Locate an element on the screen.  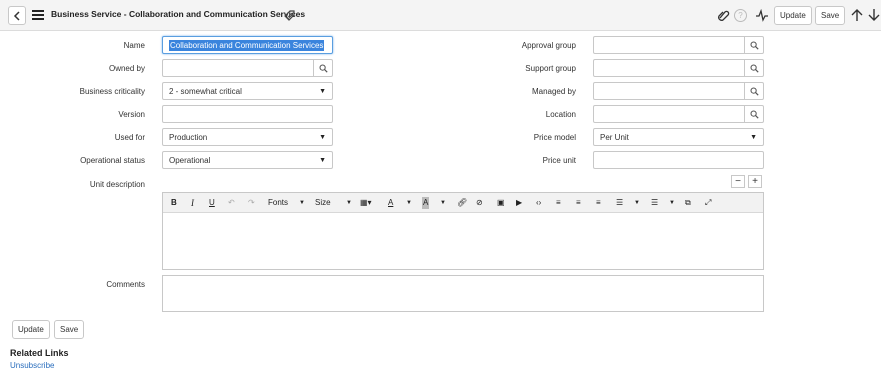
approval-group-lookup is located at coordinates (678, 45).